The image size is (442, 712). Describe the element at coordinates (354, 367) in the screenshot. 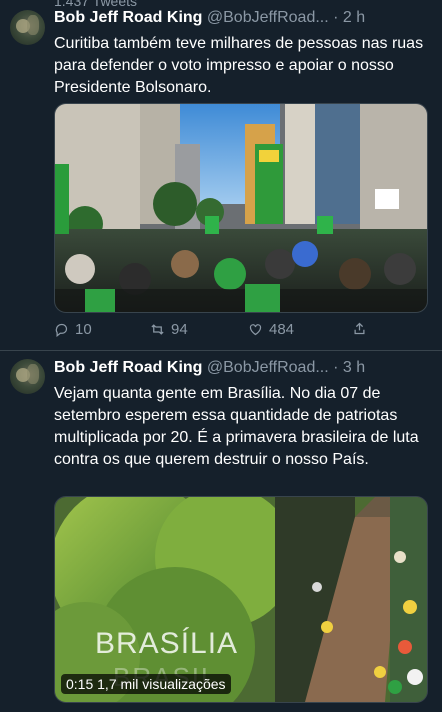

I see `tweet-time: 3 h` at that location.